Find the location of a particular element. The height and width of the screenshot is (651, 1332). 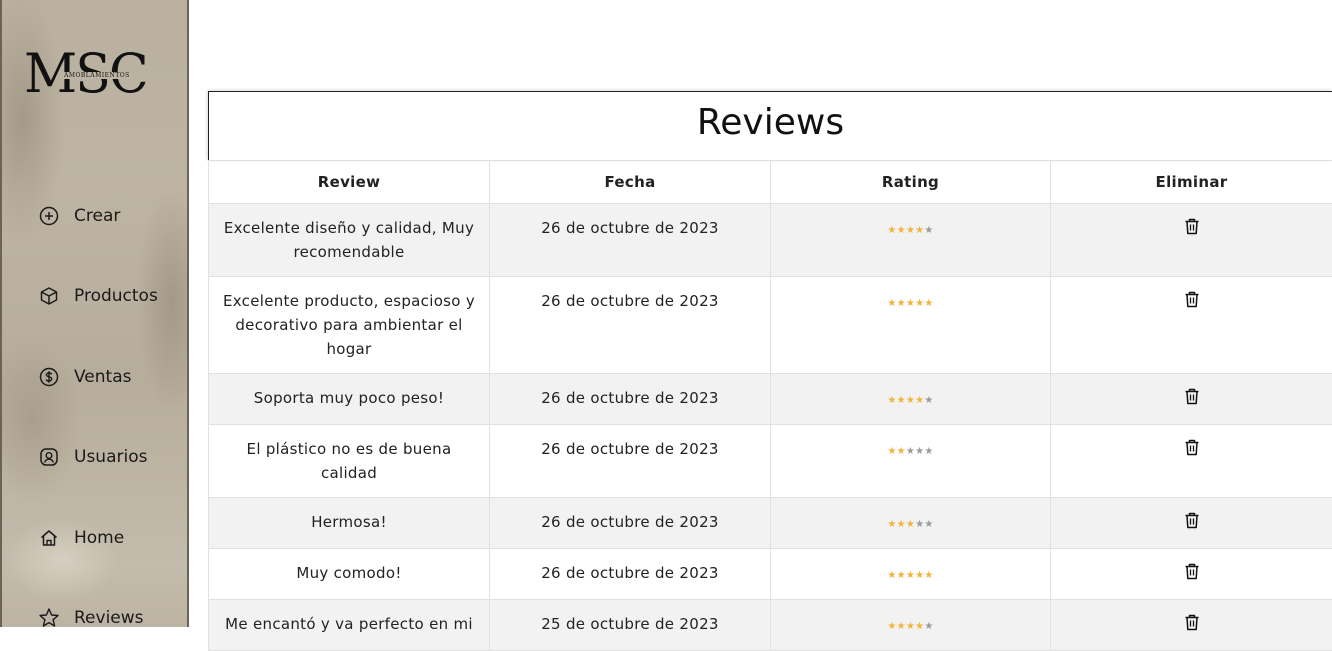

nav-item-reviews: Reviews is located at coordinates (91, 616).